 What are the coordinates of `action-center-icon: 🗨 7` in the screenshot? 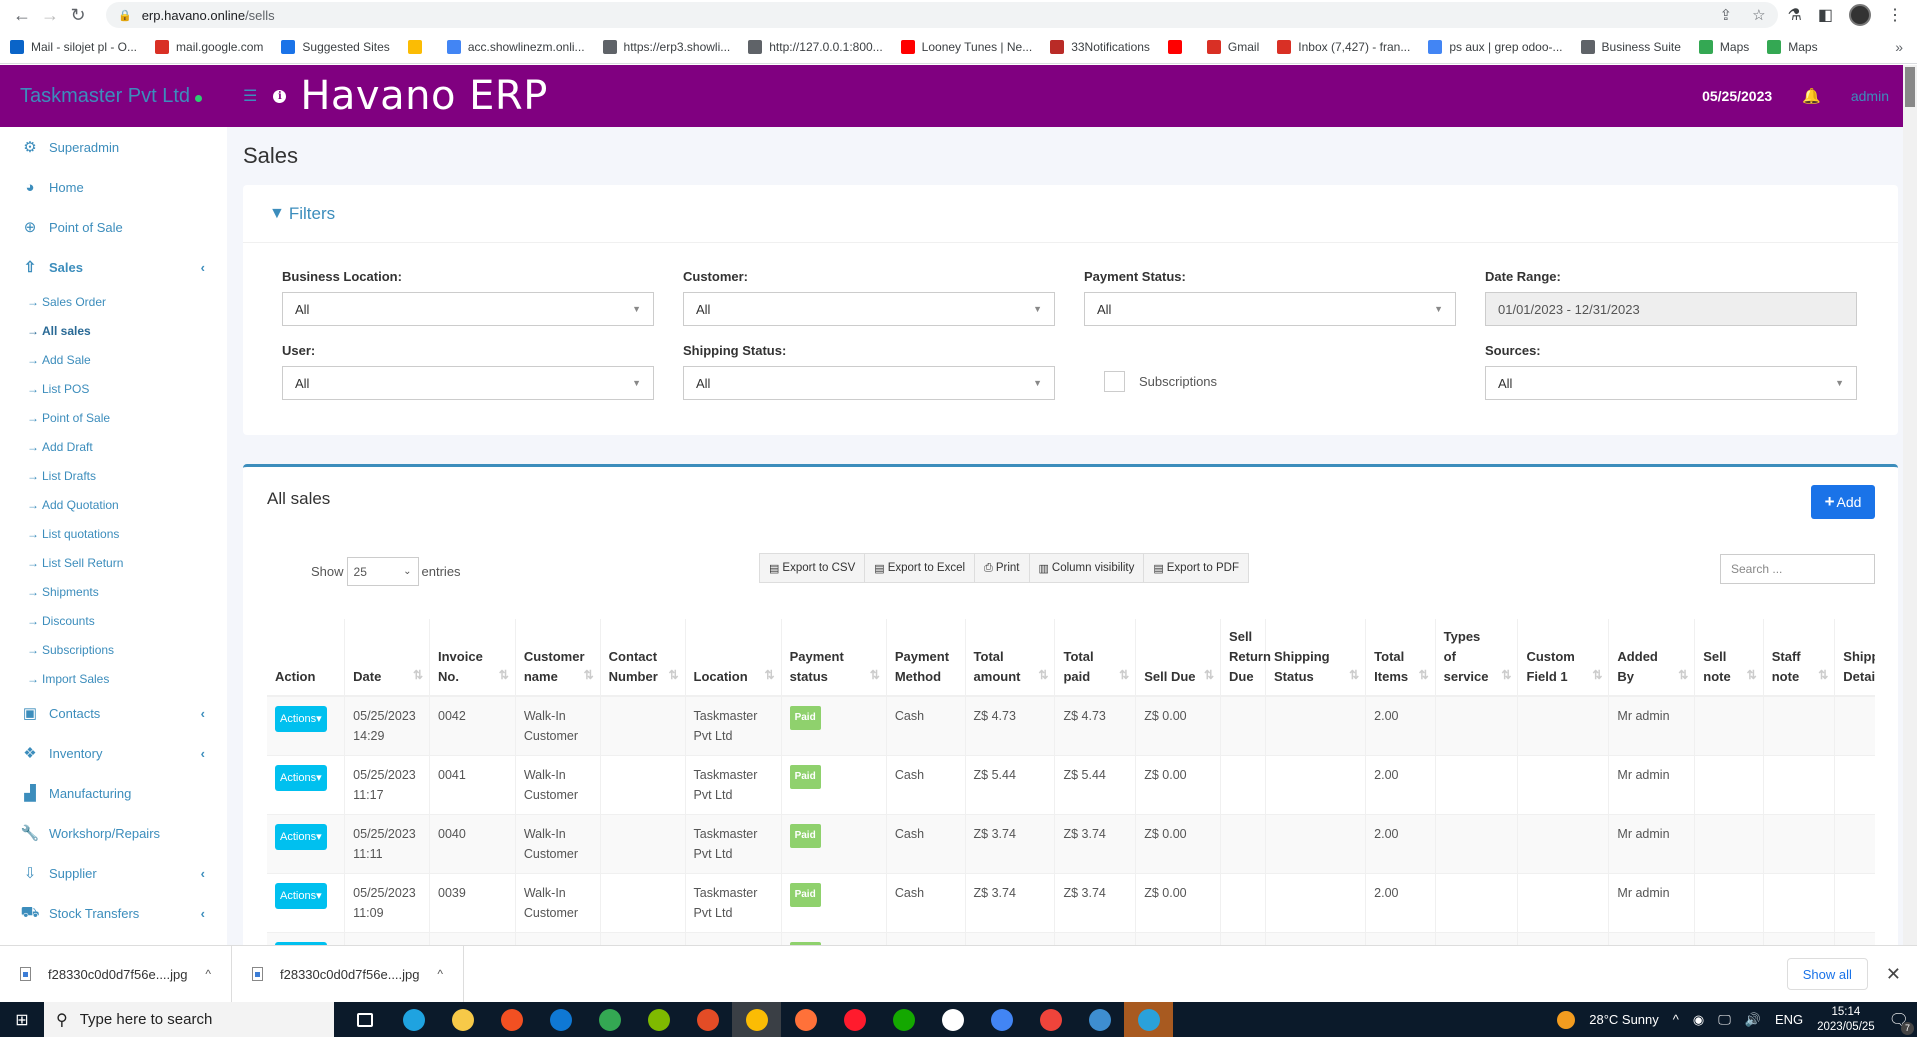 It's located at (1901, 1022).